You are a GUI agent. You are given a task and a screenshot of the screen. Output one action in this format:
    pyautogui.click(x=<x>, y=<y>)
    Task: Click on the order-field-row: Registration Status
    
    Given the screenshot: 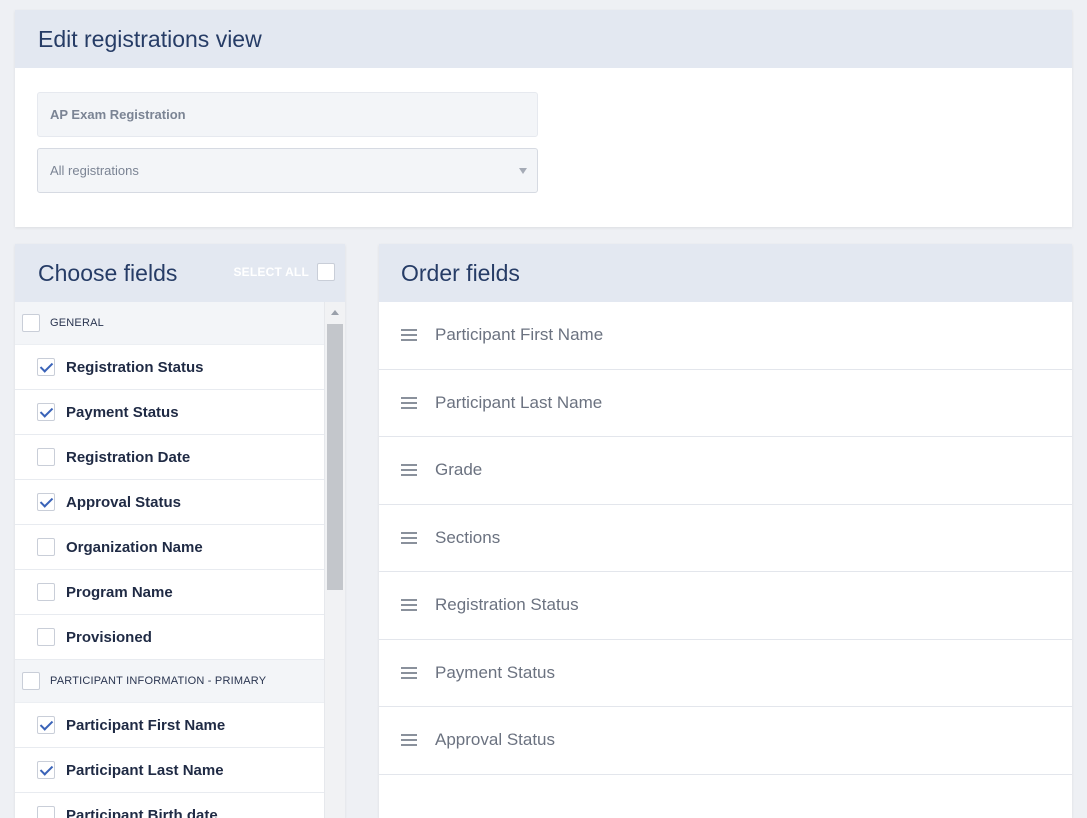 What is the action you would take?
    pyautogui.click(x=725, y=606)
    